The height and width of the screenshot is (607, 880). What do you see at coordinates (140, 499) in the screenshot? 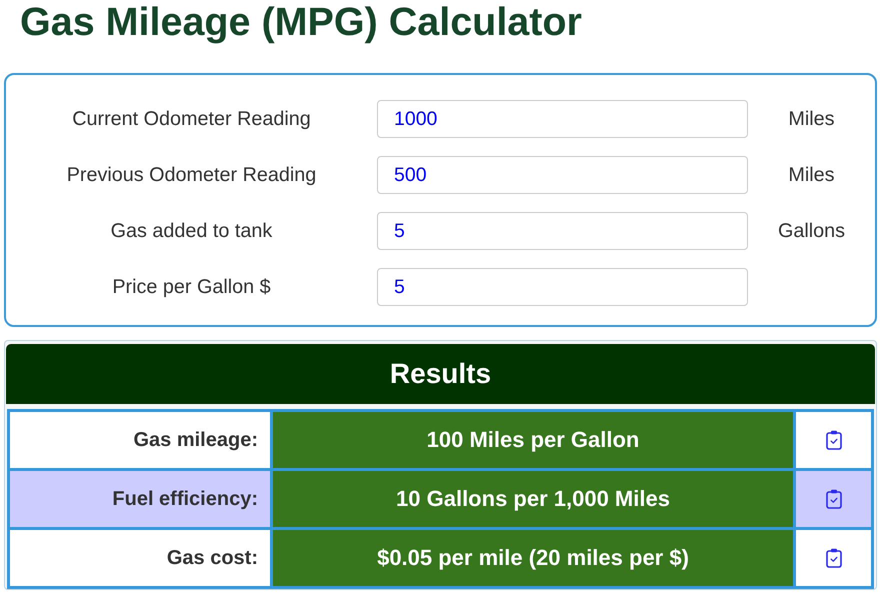
I see `result-label: Fuel efficiency:` at bounding box center [140, 499].